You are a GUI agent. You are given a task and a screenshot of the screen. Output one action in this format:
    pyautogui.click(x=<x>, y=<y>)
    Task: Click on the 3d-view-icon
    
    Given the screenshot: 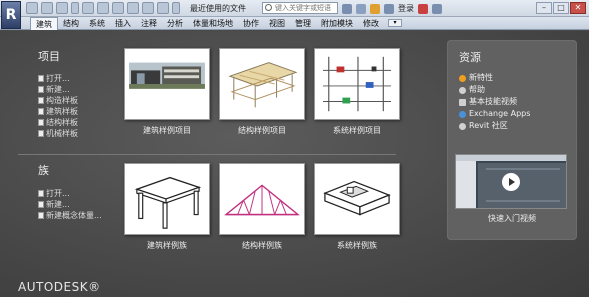 What is the action you would take?
    pyautogui.click(x=148, y=8)
    